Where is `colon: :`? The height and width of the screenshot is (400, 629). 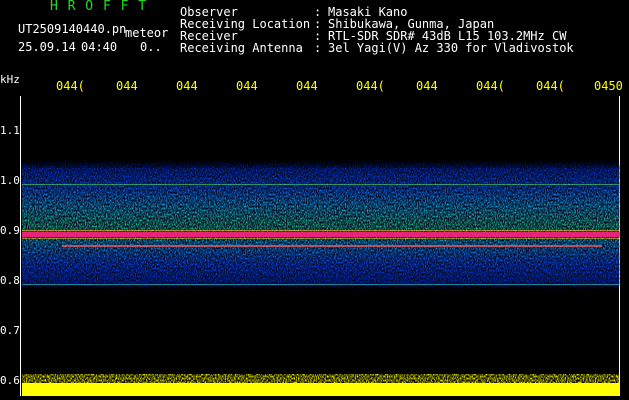
colon: : is located at coordinates (318, 48).